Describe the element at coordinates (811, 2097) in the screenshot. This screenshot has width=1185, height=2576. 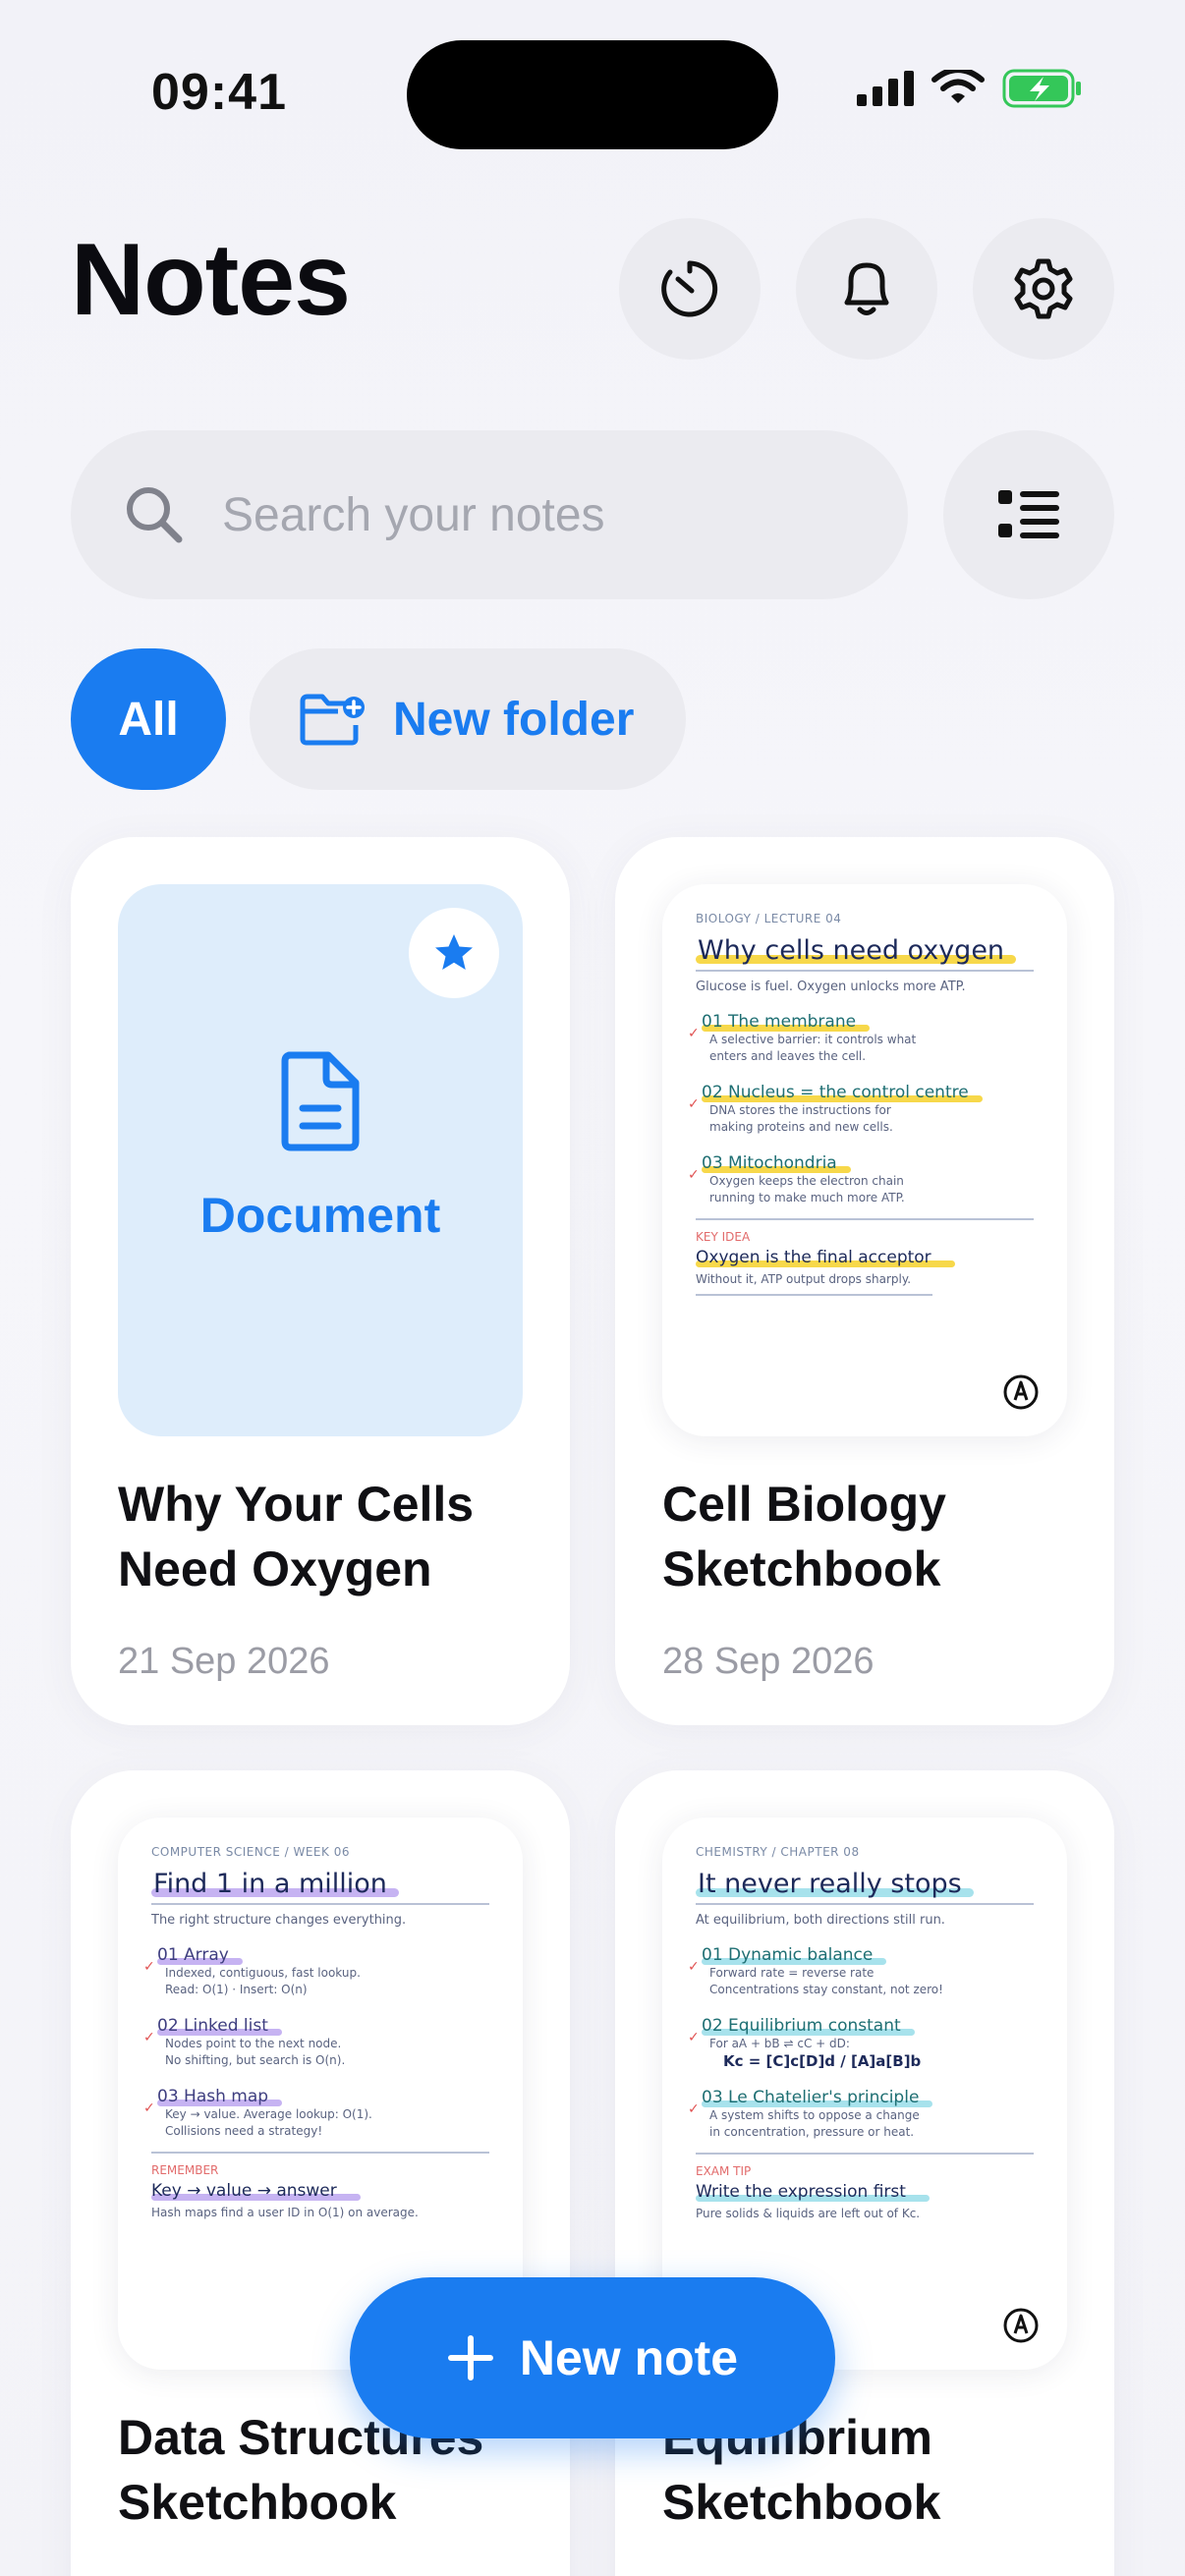
I see `sketch-item-heading: 03 Le Chatelier's principle` at that location.